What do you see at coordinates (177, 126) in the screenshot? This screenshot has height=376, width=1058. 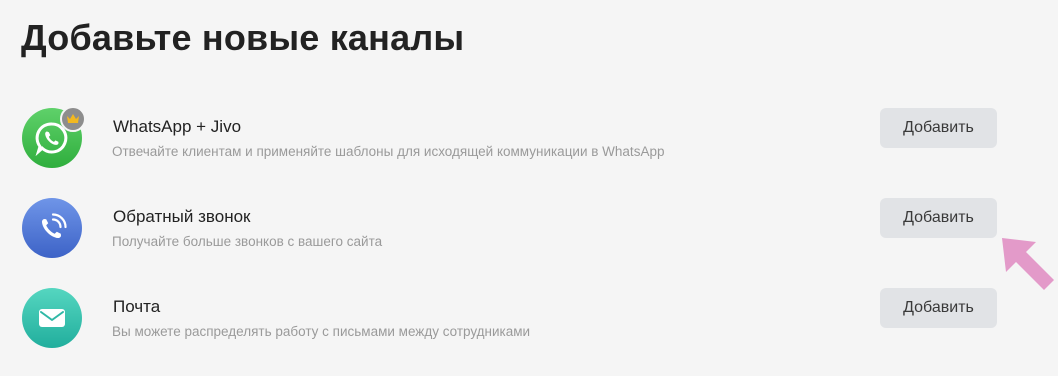 I see `channel-title: WhatsApp + Jivo` at bounding box center [177, 126].